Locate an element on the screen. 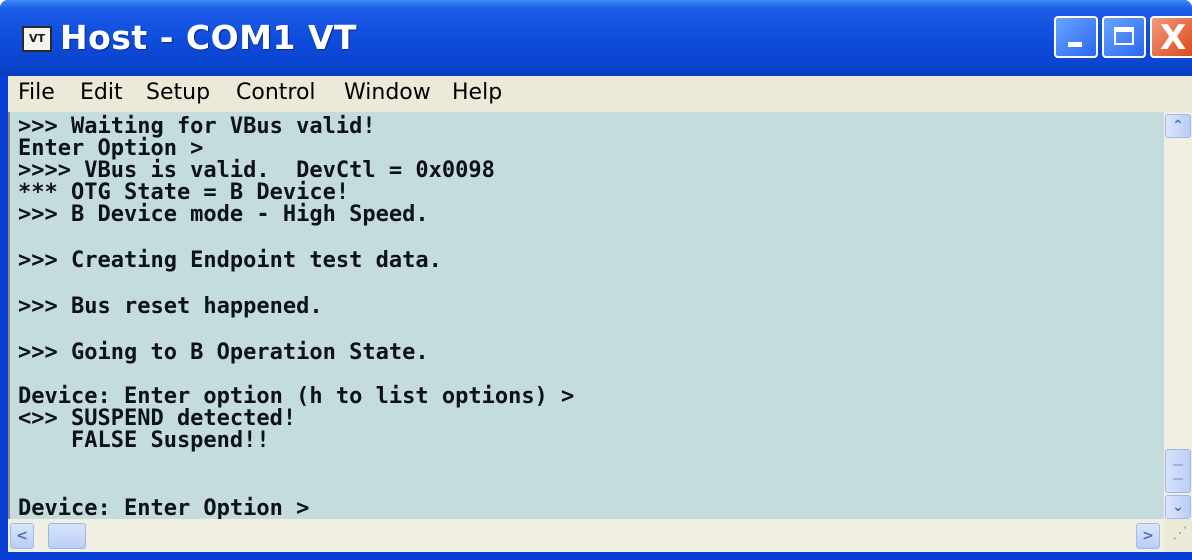 This screenshot has height=560, width=1192. menu-help: Help is located at coordinates (477, 92).